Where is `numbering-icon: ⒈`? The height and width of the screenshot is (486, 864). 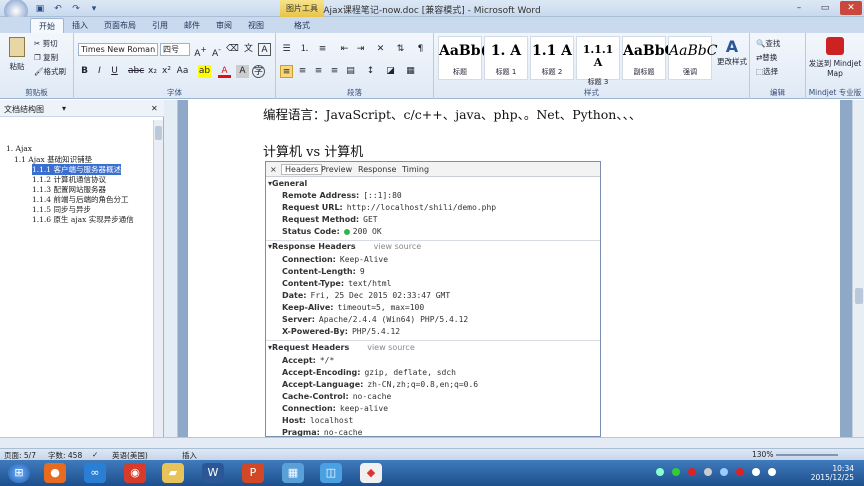 numbering-icon: ⒈ is located at coordinates (304, 49).